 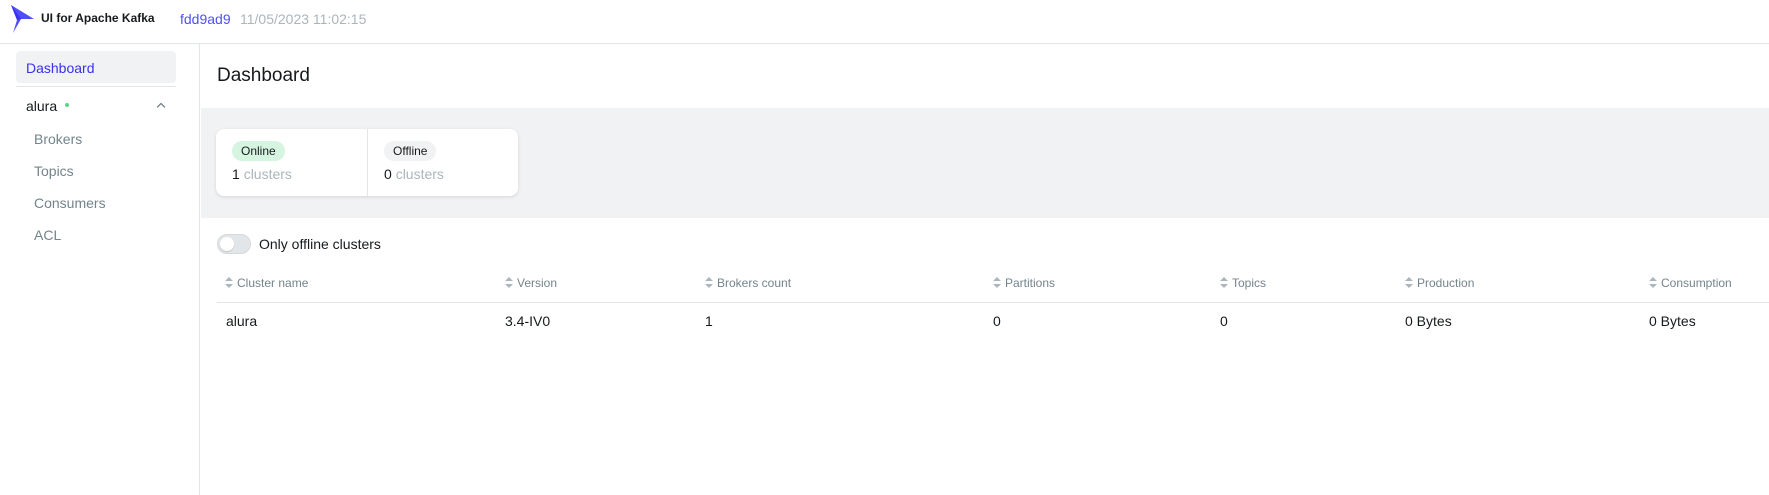 I want to click on sidebar-item-consumers: Consumers, so click(x=70, y=203).